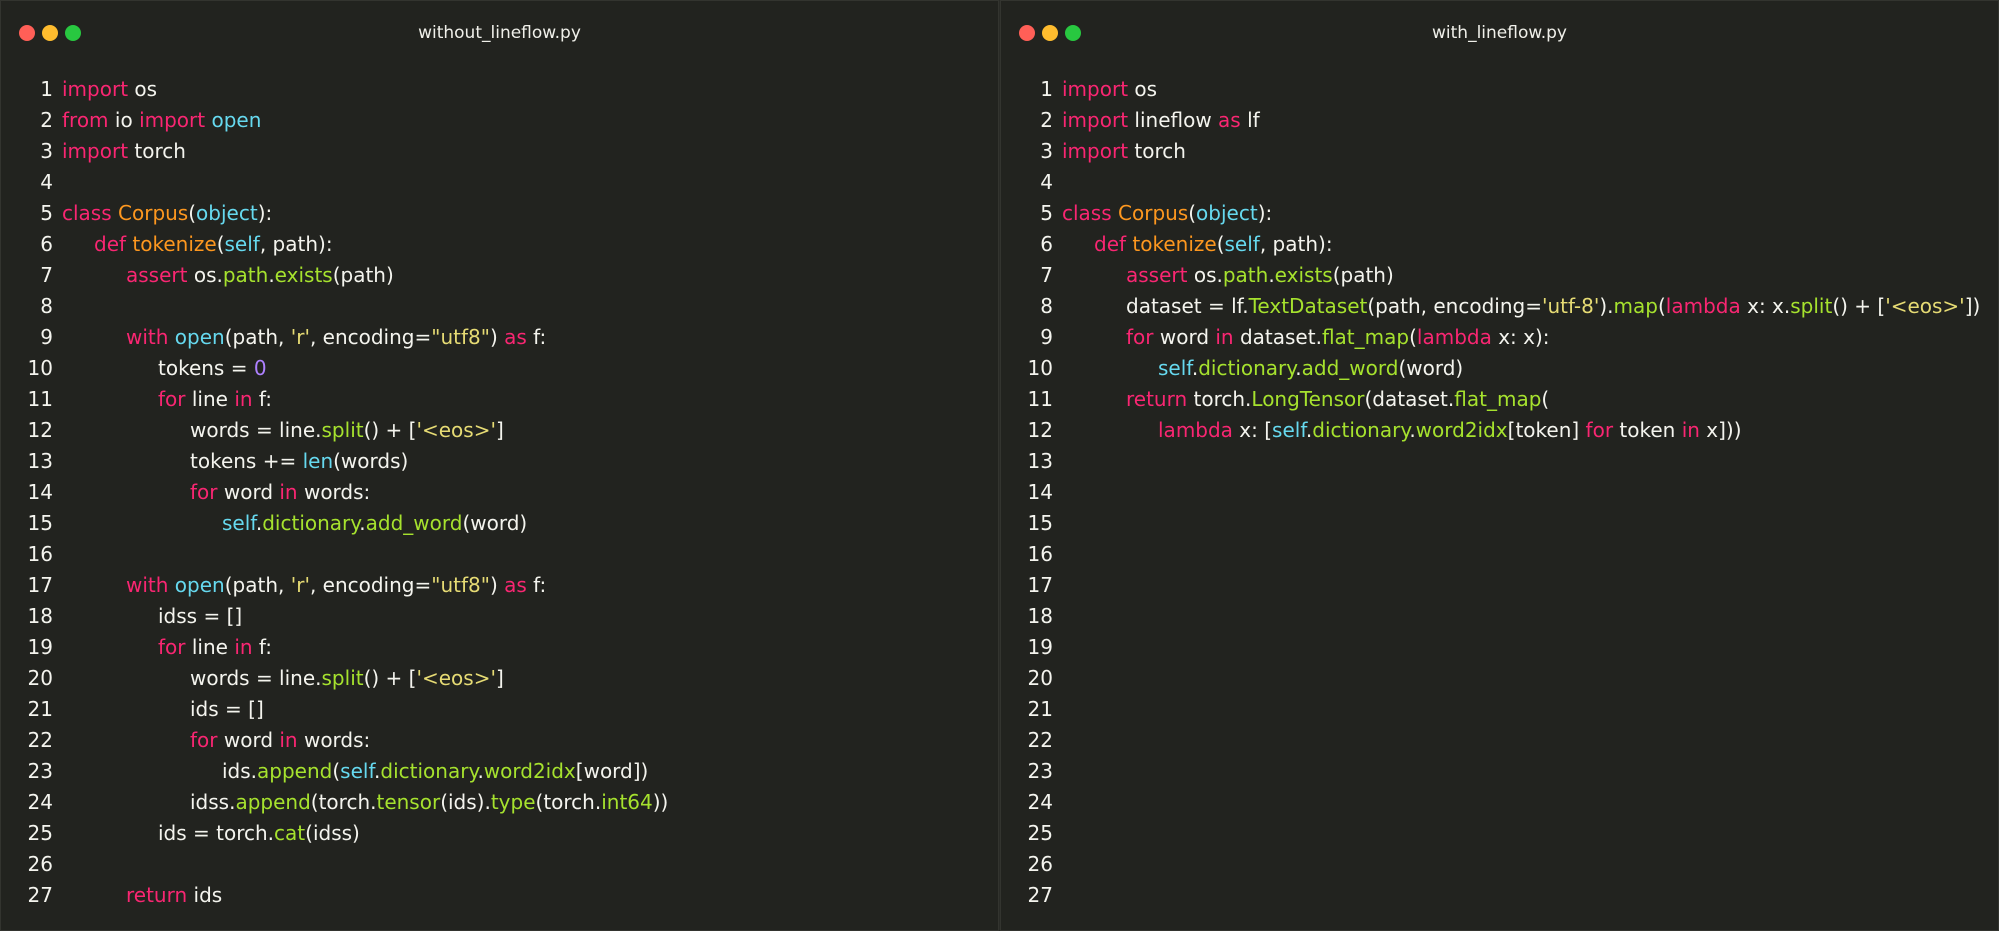 Image resolution: width=1999 pixels, height=931 pixels. I want to click on code-token: idss = [], so click(200, 616).